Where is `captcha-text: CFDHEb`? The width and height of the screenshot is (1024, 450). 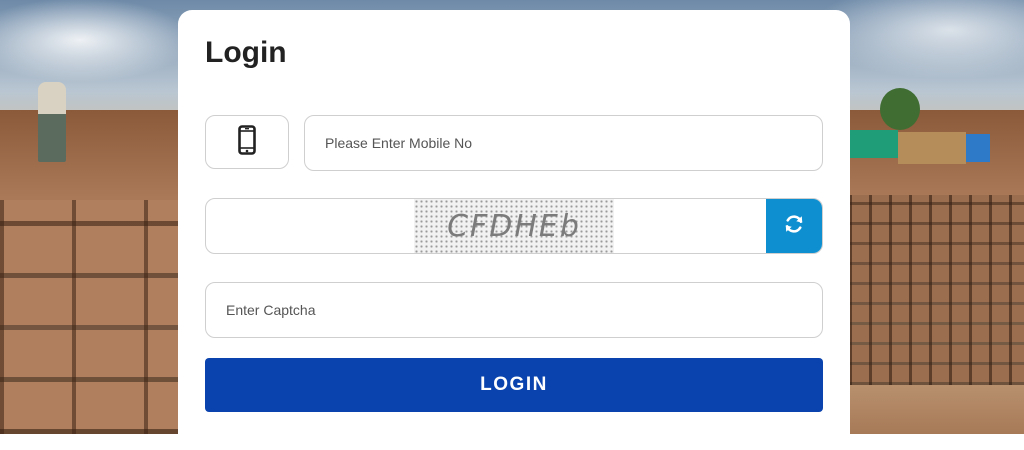
captcha-text: CFDHEb is located at coordinates (514, 226).